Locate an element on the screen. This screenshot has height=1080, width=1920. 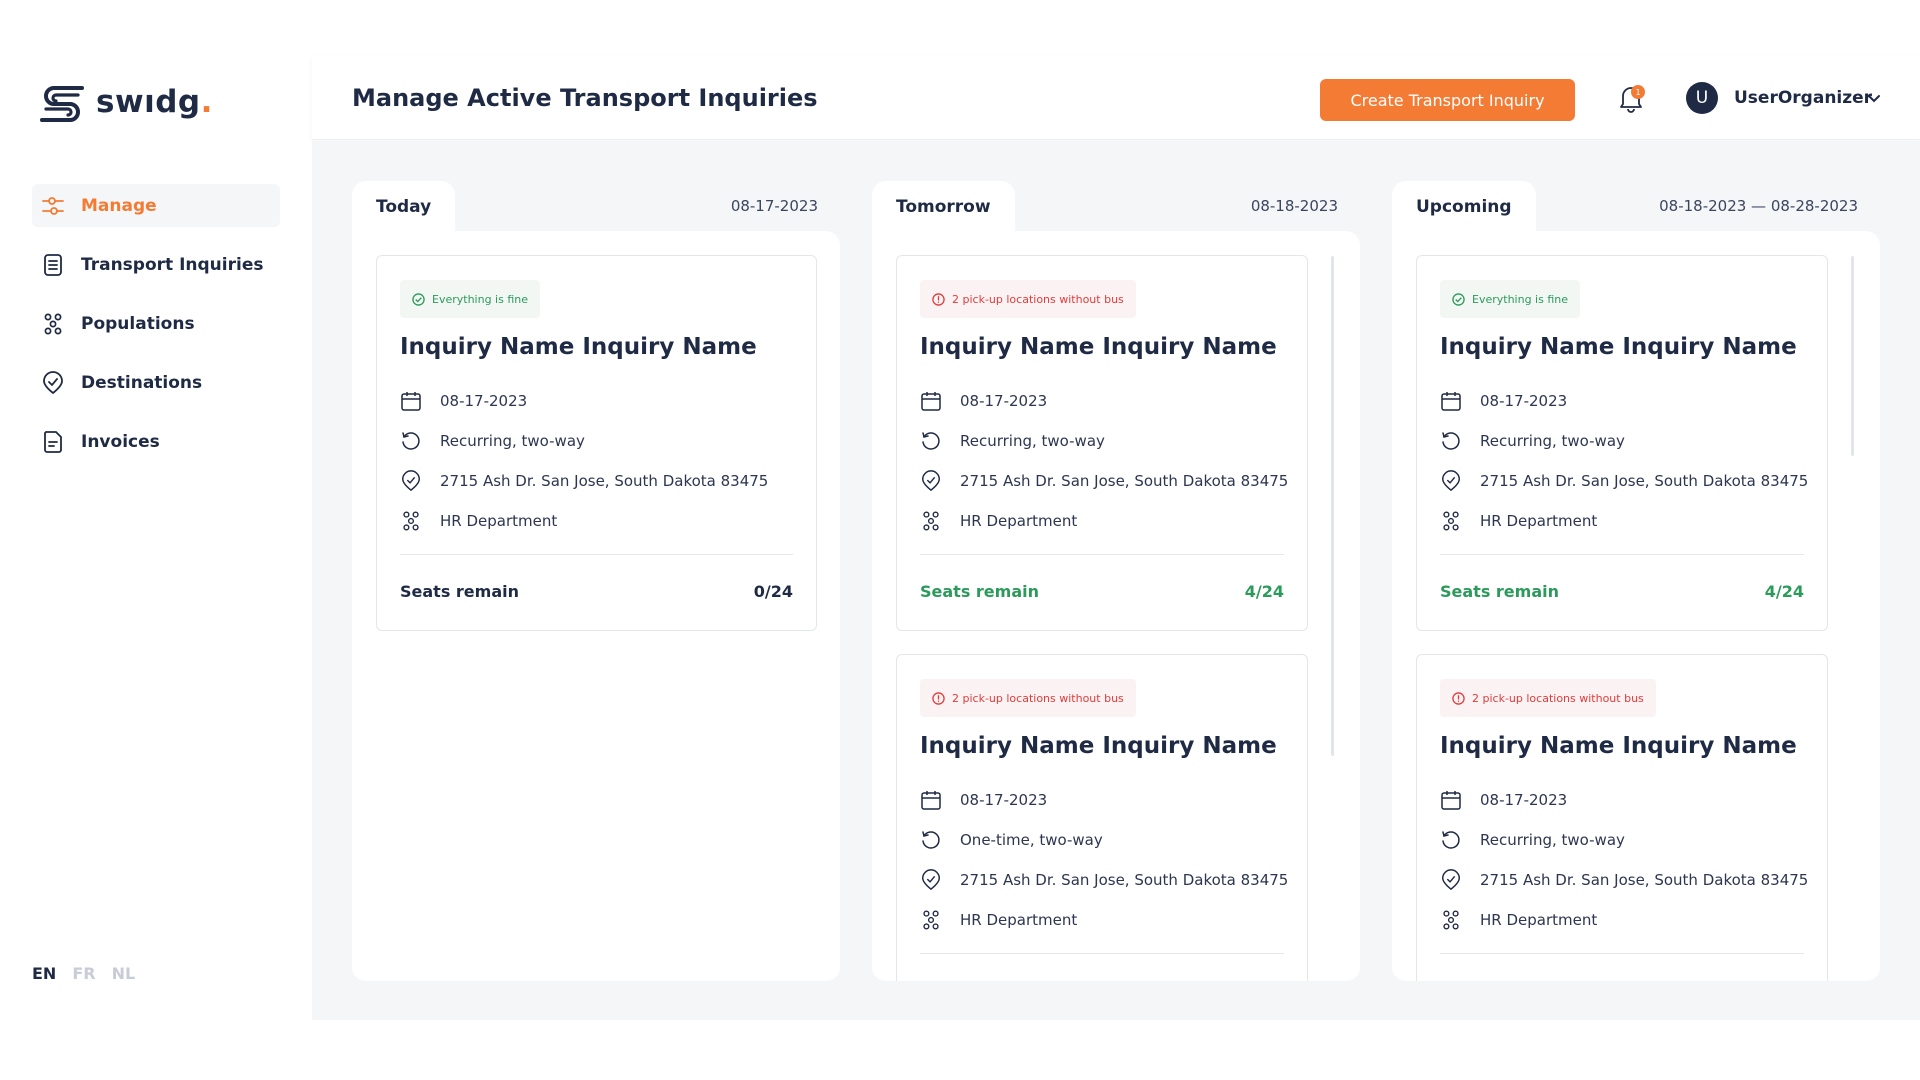
invoice-icon is located at coordinates (53, 442).